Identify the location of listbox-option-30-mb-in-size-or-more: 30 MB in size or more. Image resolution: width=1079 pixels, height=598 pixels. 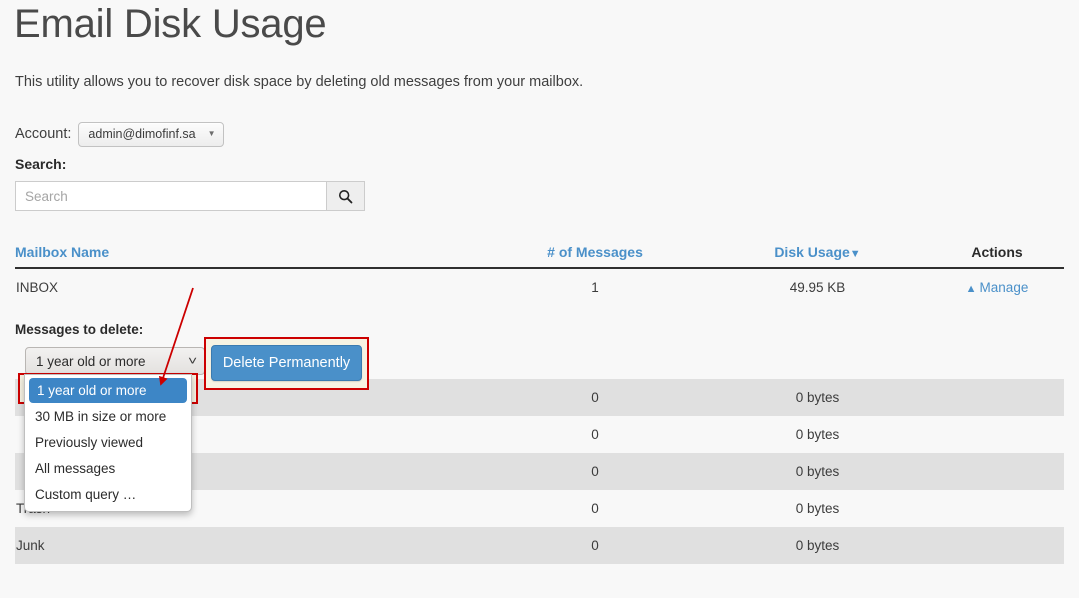
(108, 416).